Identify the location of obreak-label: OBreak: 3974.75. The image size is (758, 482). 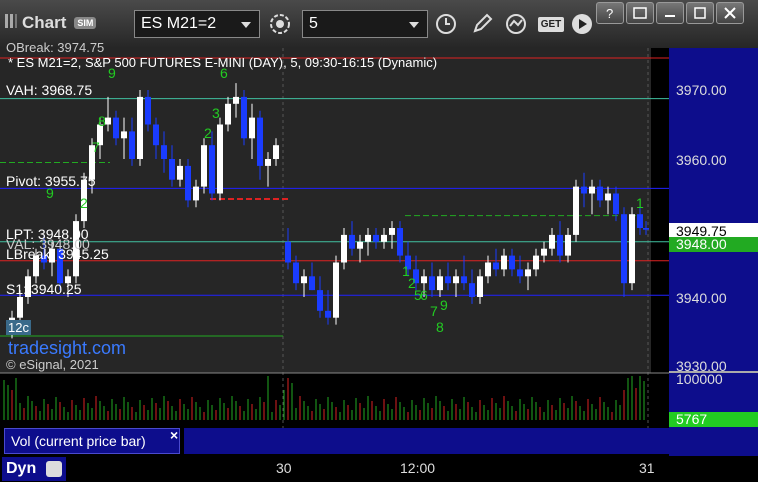
(55, 47).